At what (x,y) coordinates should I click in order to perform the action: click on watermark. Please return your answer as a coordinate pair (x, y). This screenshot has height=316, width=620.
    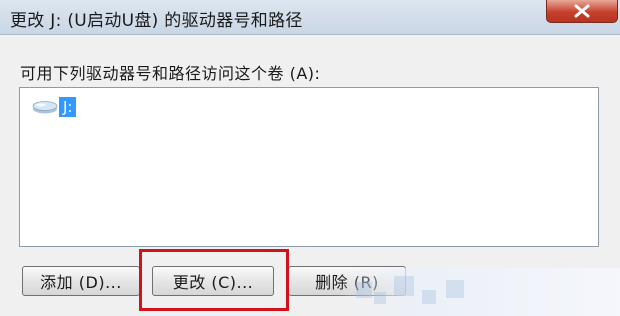
    Looking at the image, I should click on (478, 292).